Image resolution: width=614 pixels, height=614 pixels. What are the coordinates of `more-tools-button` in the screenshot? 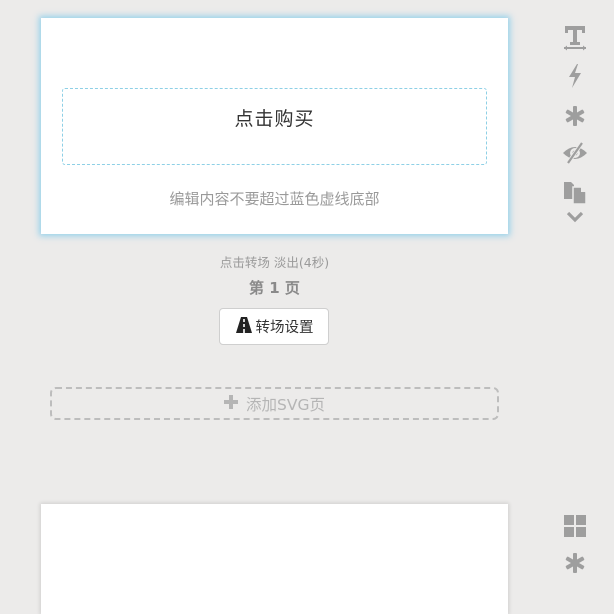 It's located at (575, 217).